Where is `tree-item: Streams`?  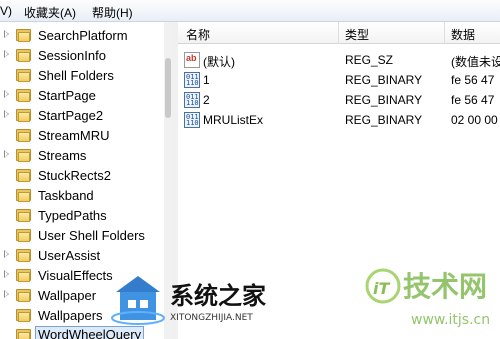 tree-item: Streams is located at coordinates (86, 155).